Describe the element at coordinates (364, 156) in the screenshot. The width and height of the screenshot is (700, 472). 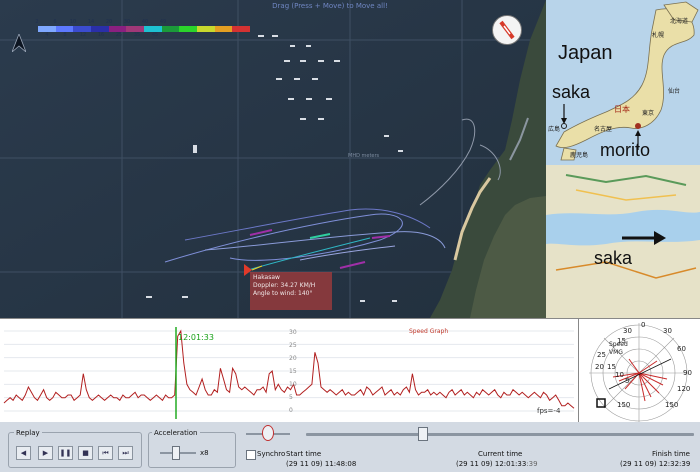
I see `map-overlay-text: MHD meters` at that location.